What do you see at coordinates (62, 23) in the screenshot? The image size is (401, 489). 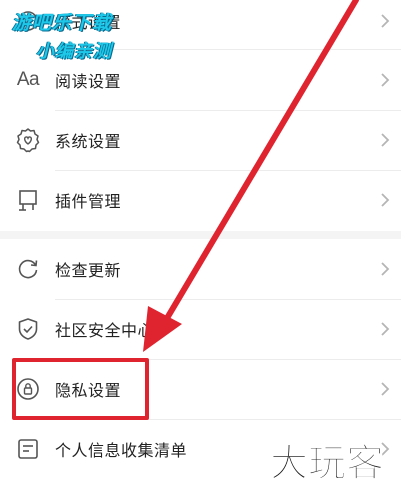 I see `watermark-line-1: 游吧乐下载` at bounding box center [62, 23].